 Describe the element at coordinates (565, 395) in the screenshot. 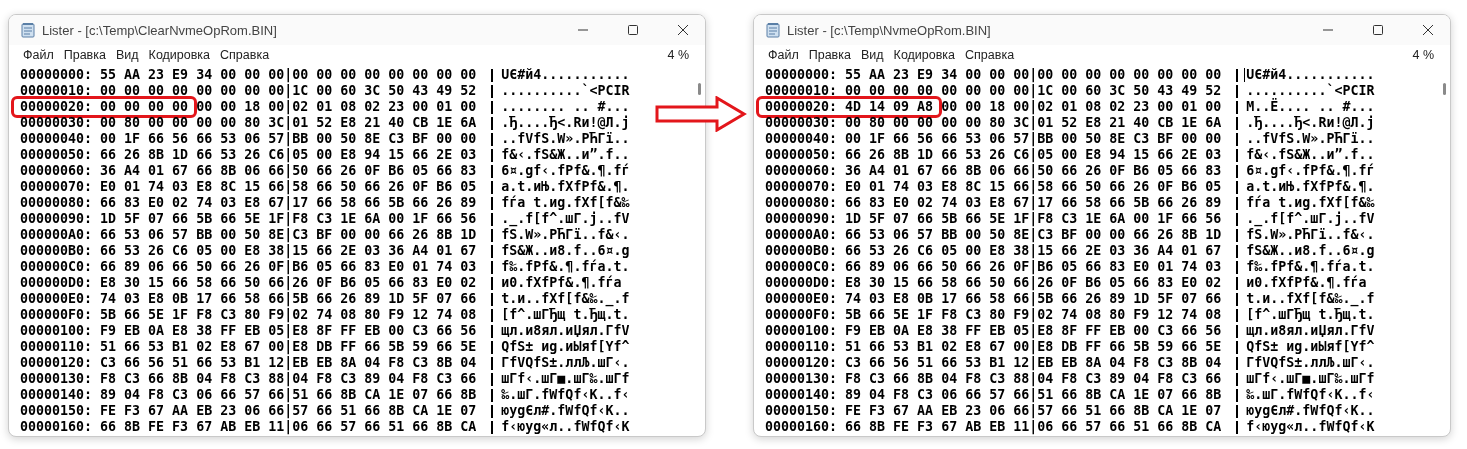

I see `ascii-text: ‰.шГ.fWfQf‹К..f‹` at that location.